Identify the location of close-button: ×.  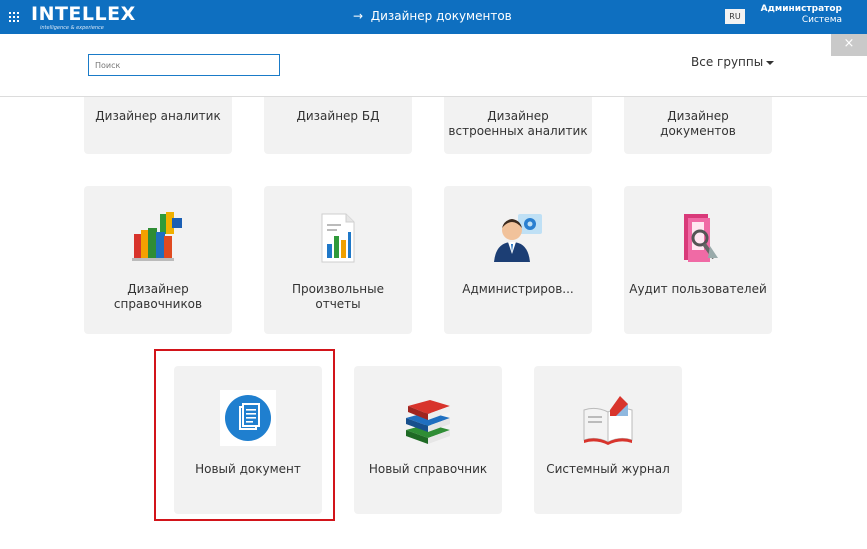
(849, 45).